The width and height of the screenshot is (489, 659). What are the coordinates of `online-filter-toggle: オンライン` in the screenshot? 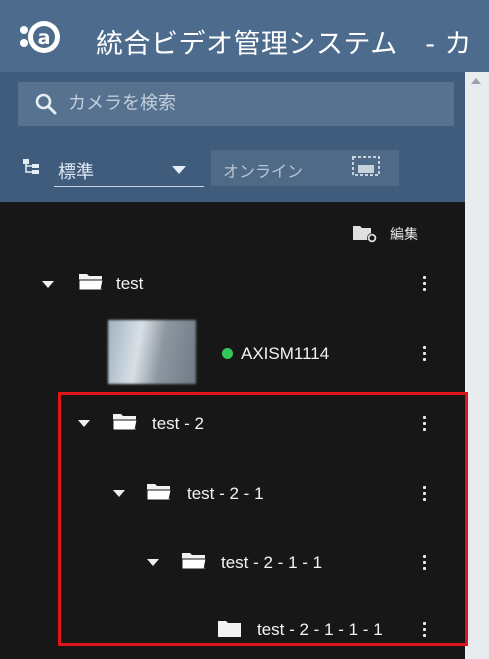 It's located at (305, 168).